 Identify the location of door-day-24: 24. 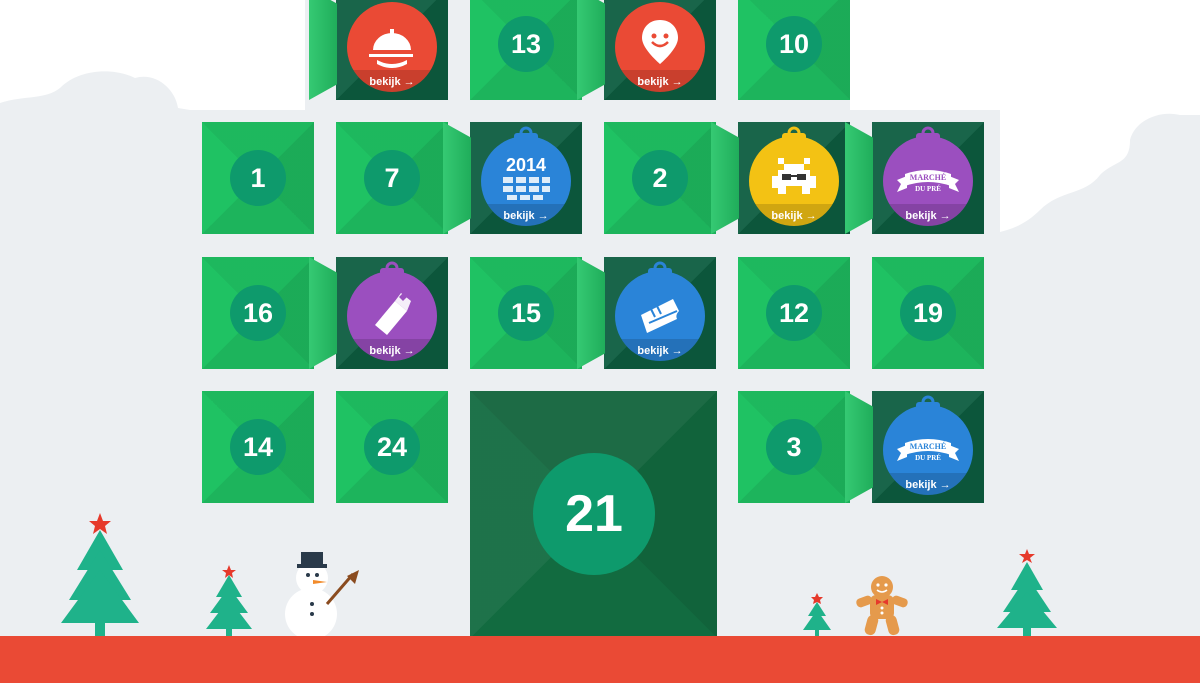
(392, 447).